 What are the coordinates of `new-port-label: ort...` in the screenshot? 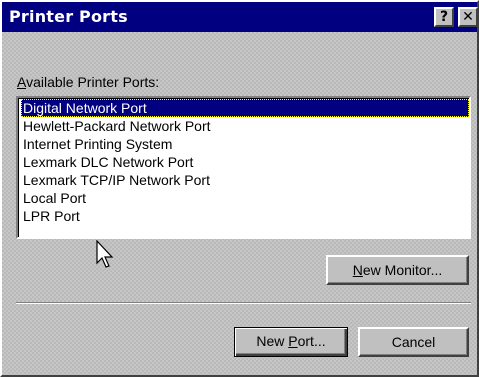 It's located at (311, 341).